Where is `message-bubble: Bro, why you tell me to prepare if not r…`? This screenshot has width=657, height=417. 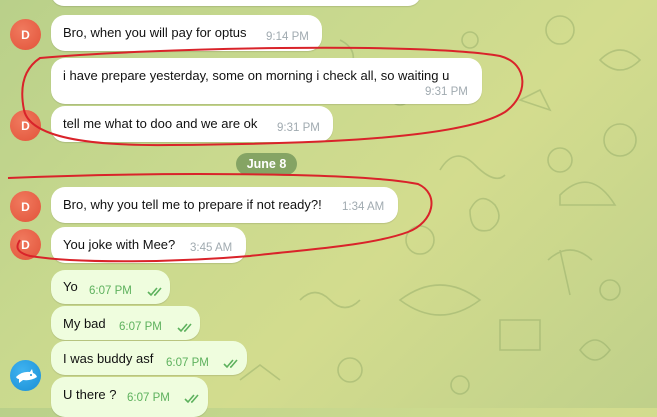 message-bubble: Bro, why you tell me to prepare if not r… is located at coordinates (224, 205).